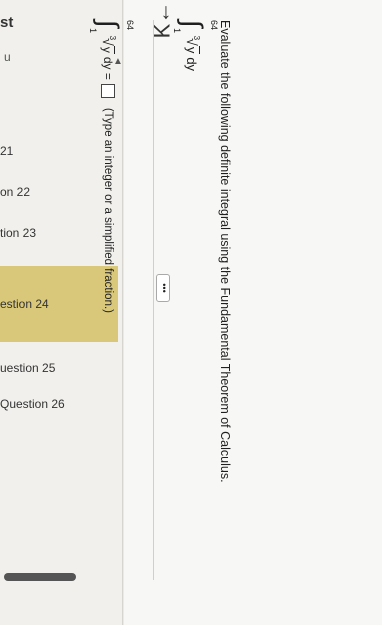 Image resolution: width=382 pixels, height=625 pixels. I want to click on sidebar-header: st, so click(7, 22).